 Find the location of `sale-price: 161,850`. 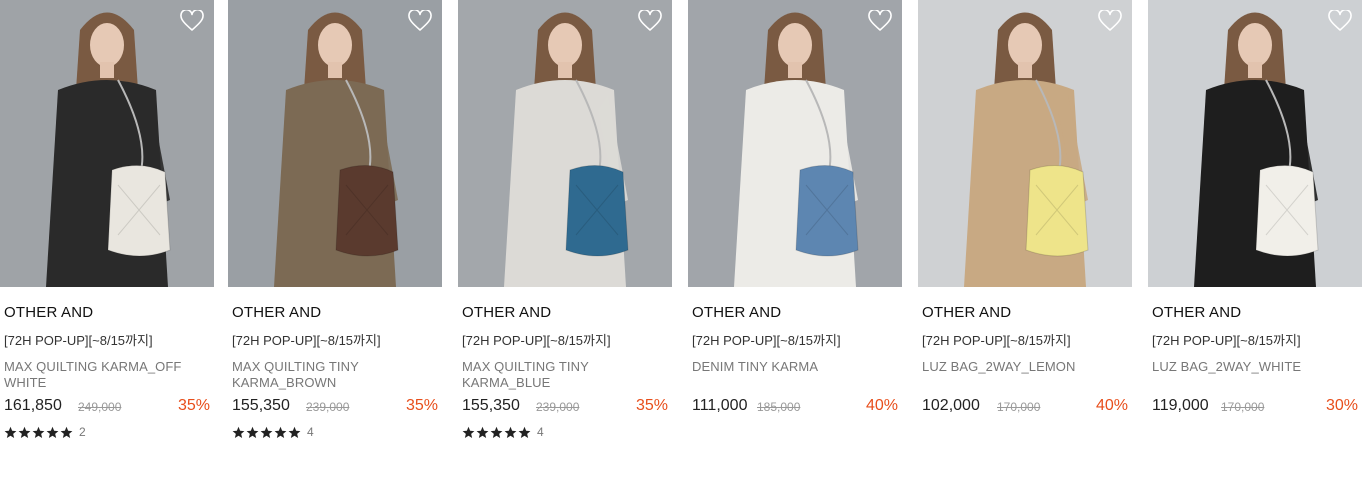

sale-price: 161,850 is located at coordinates (33, 405).